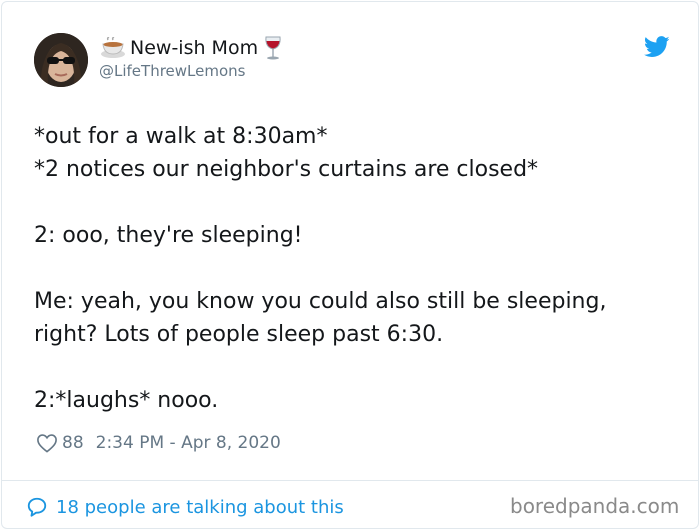 The width and height of the screenshot is (700, 530). What do you see at coordinates (37, 507) in the screenshot?
I see `speech-bubble-icon` at bounding box center [37, 507].